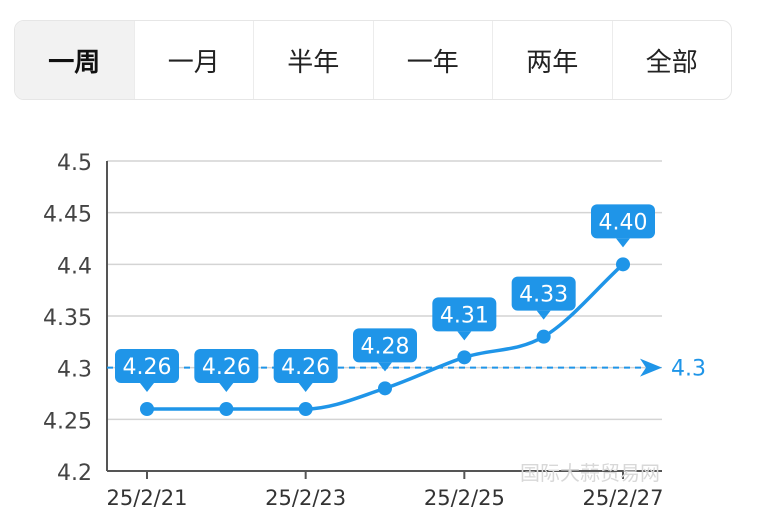 The image size is (772, 524). Describe the element at coordinates (623, 498) in the screenshot. I see `x-tick-label: 25/2/27` at that location.